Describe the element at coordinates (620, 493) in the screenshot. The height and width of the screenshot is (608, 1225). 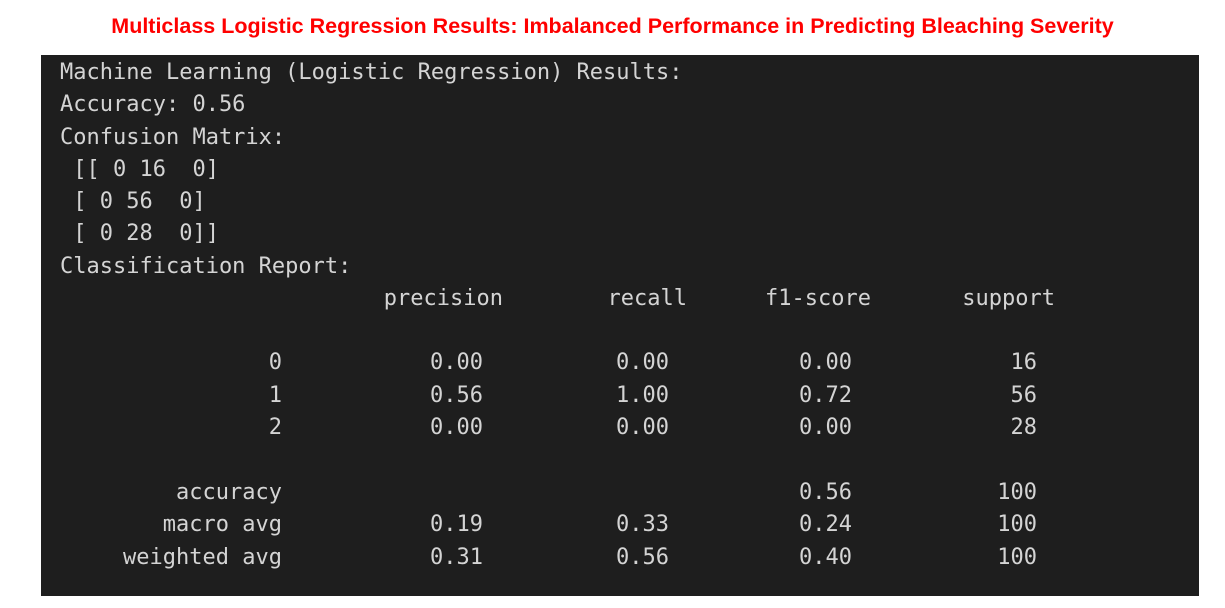
I see `report-row-accuracy: accuracy 0.56 100` at that location.